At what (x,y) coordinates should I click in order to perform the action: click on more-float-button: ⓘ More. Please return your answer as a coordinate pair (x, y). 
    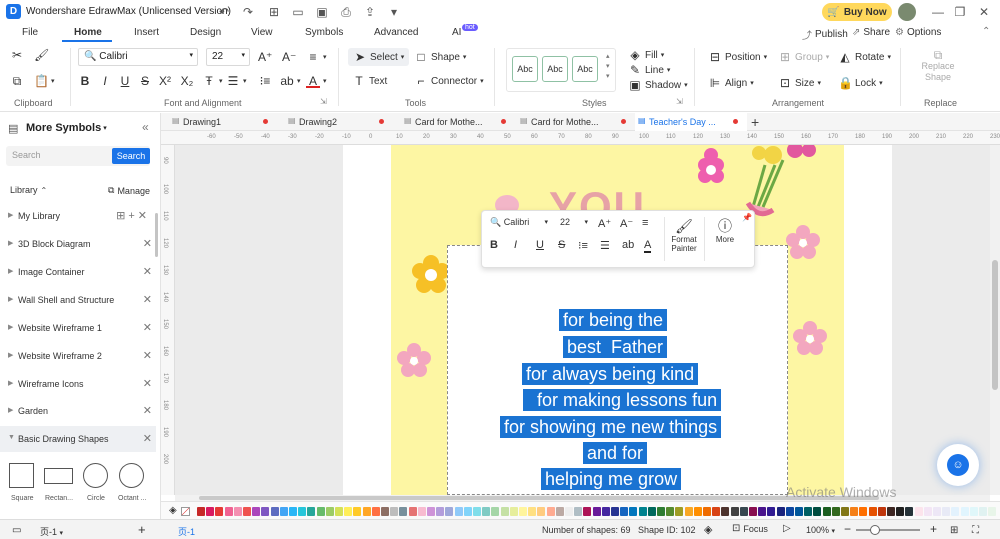
    Looking at the image, I should click on (725, 230).